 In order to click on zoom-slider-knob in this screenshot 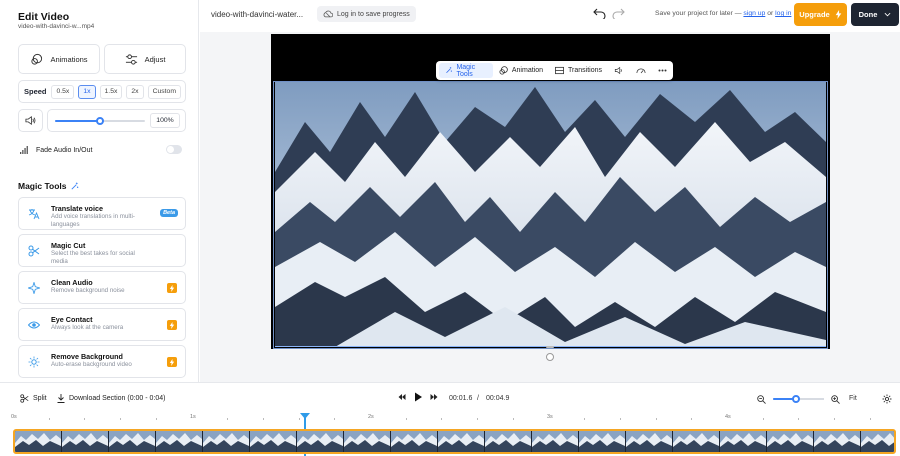, I will do `click(795, 399)`.